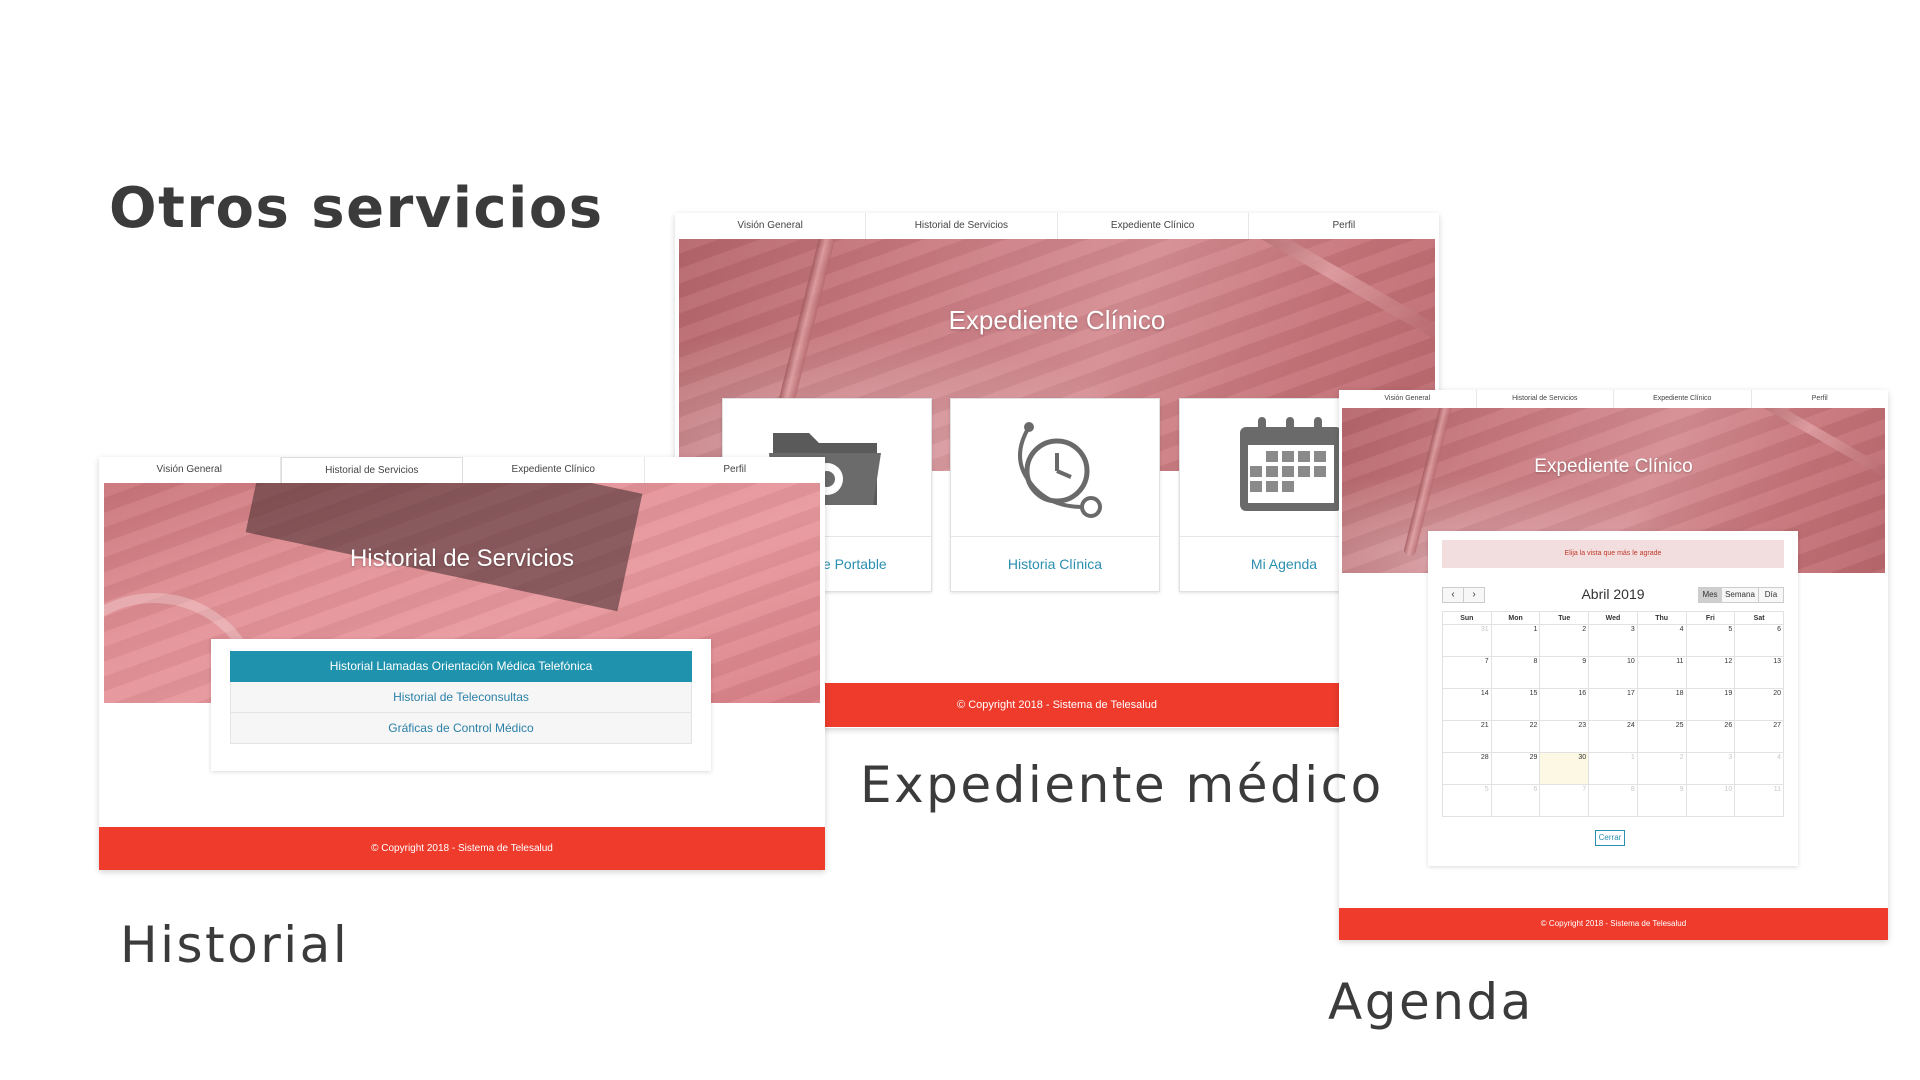 This screenshot has width=1920, height=1080. What do you see at coordinates (1661, 704) in the screenshot?
I see `day-cell: 18` at bounding box center [1661, 704].